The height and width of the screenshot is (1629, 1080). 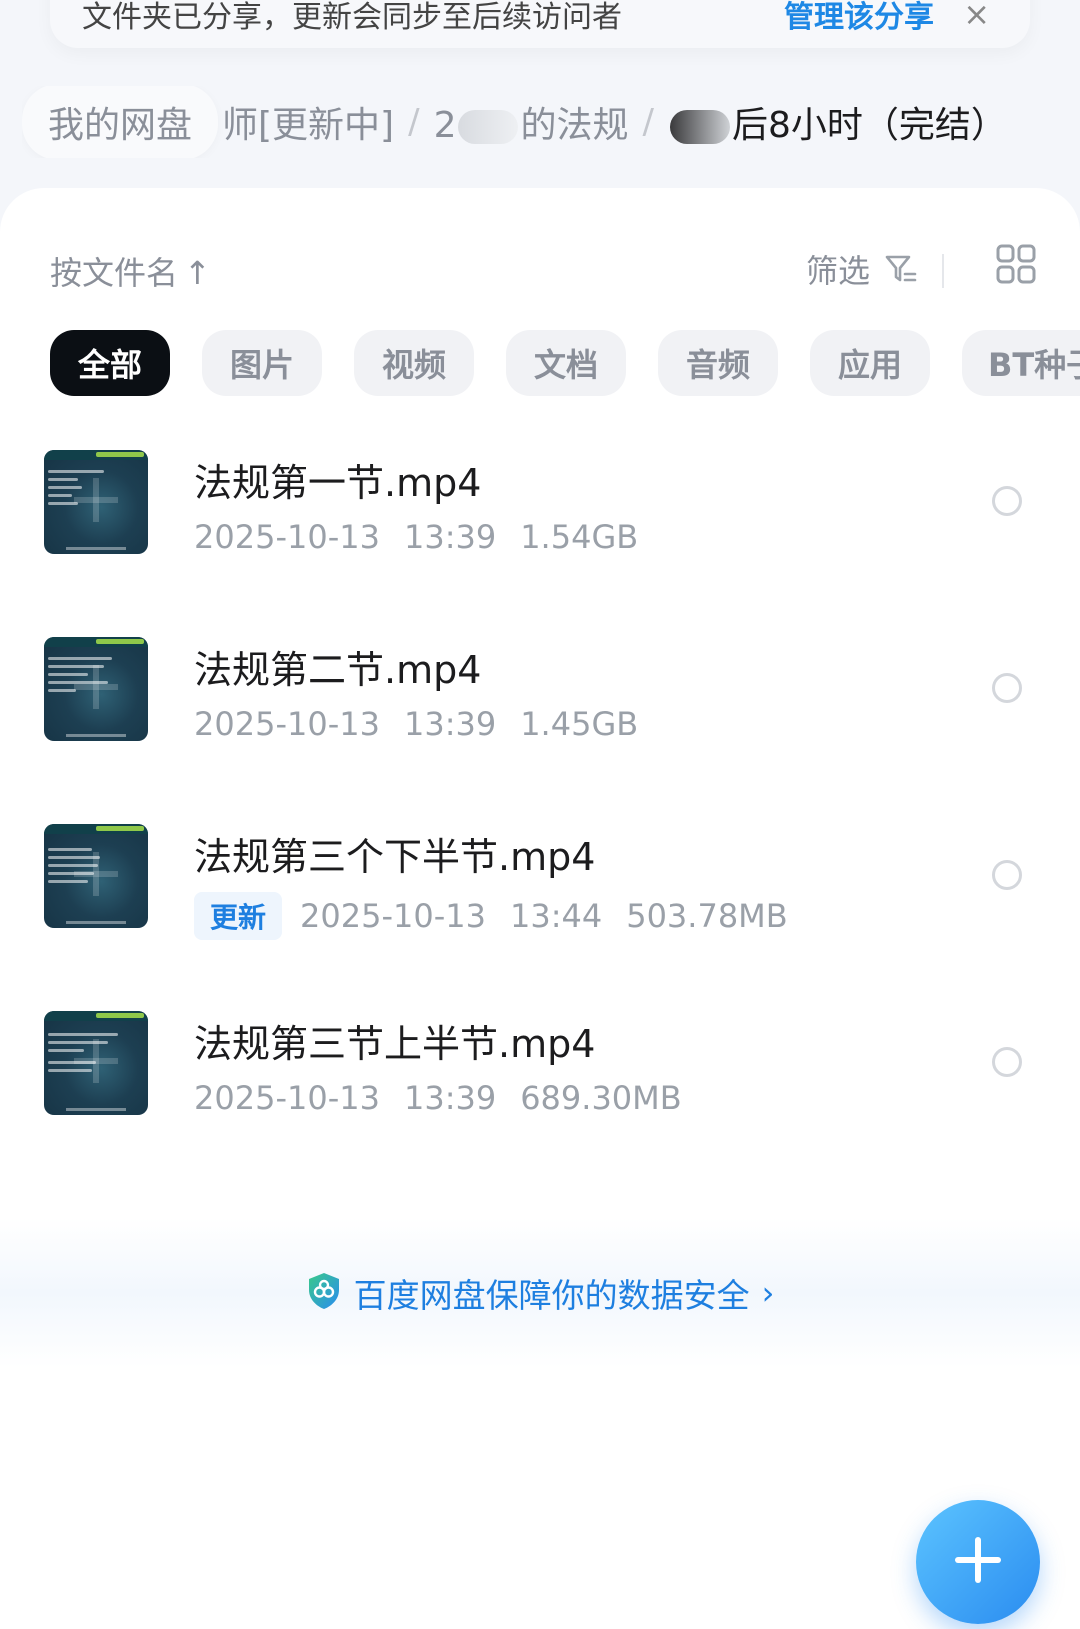 I want to click on file-row: 法规第三节上半节.mp4 2025-10-13 13:39 689.30MB, so click(x=540, y=1101).